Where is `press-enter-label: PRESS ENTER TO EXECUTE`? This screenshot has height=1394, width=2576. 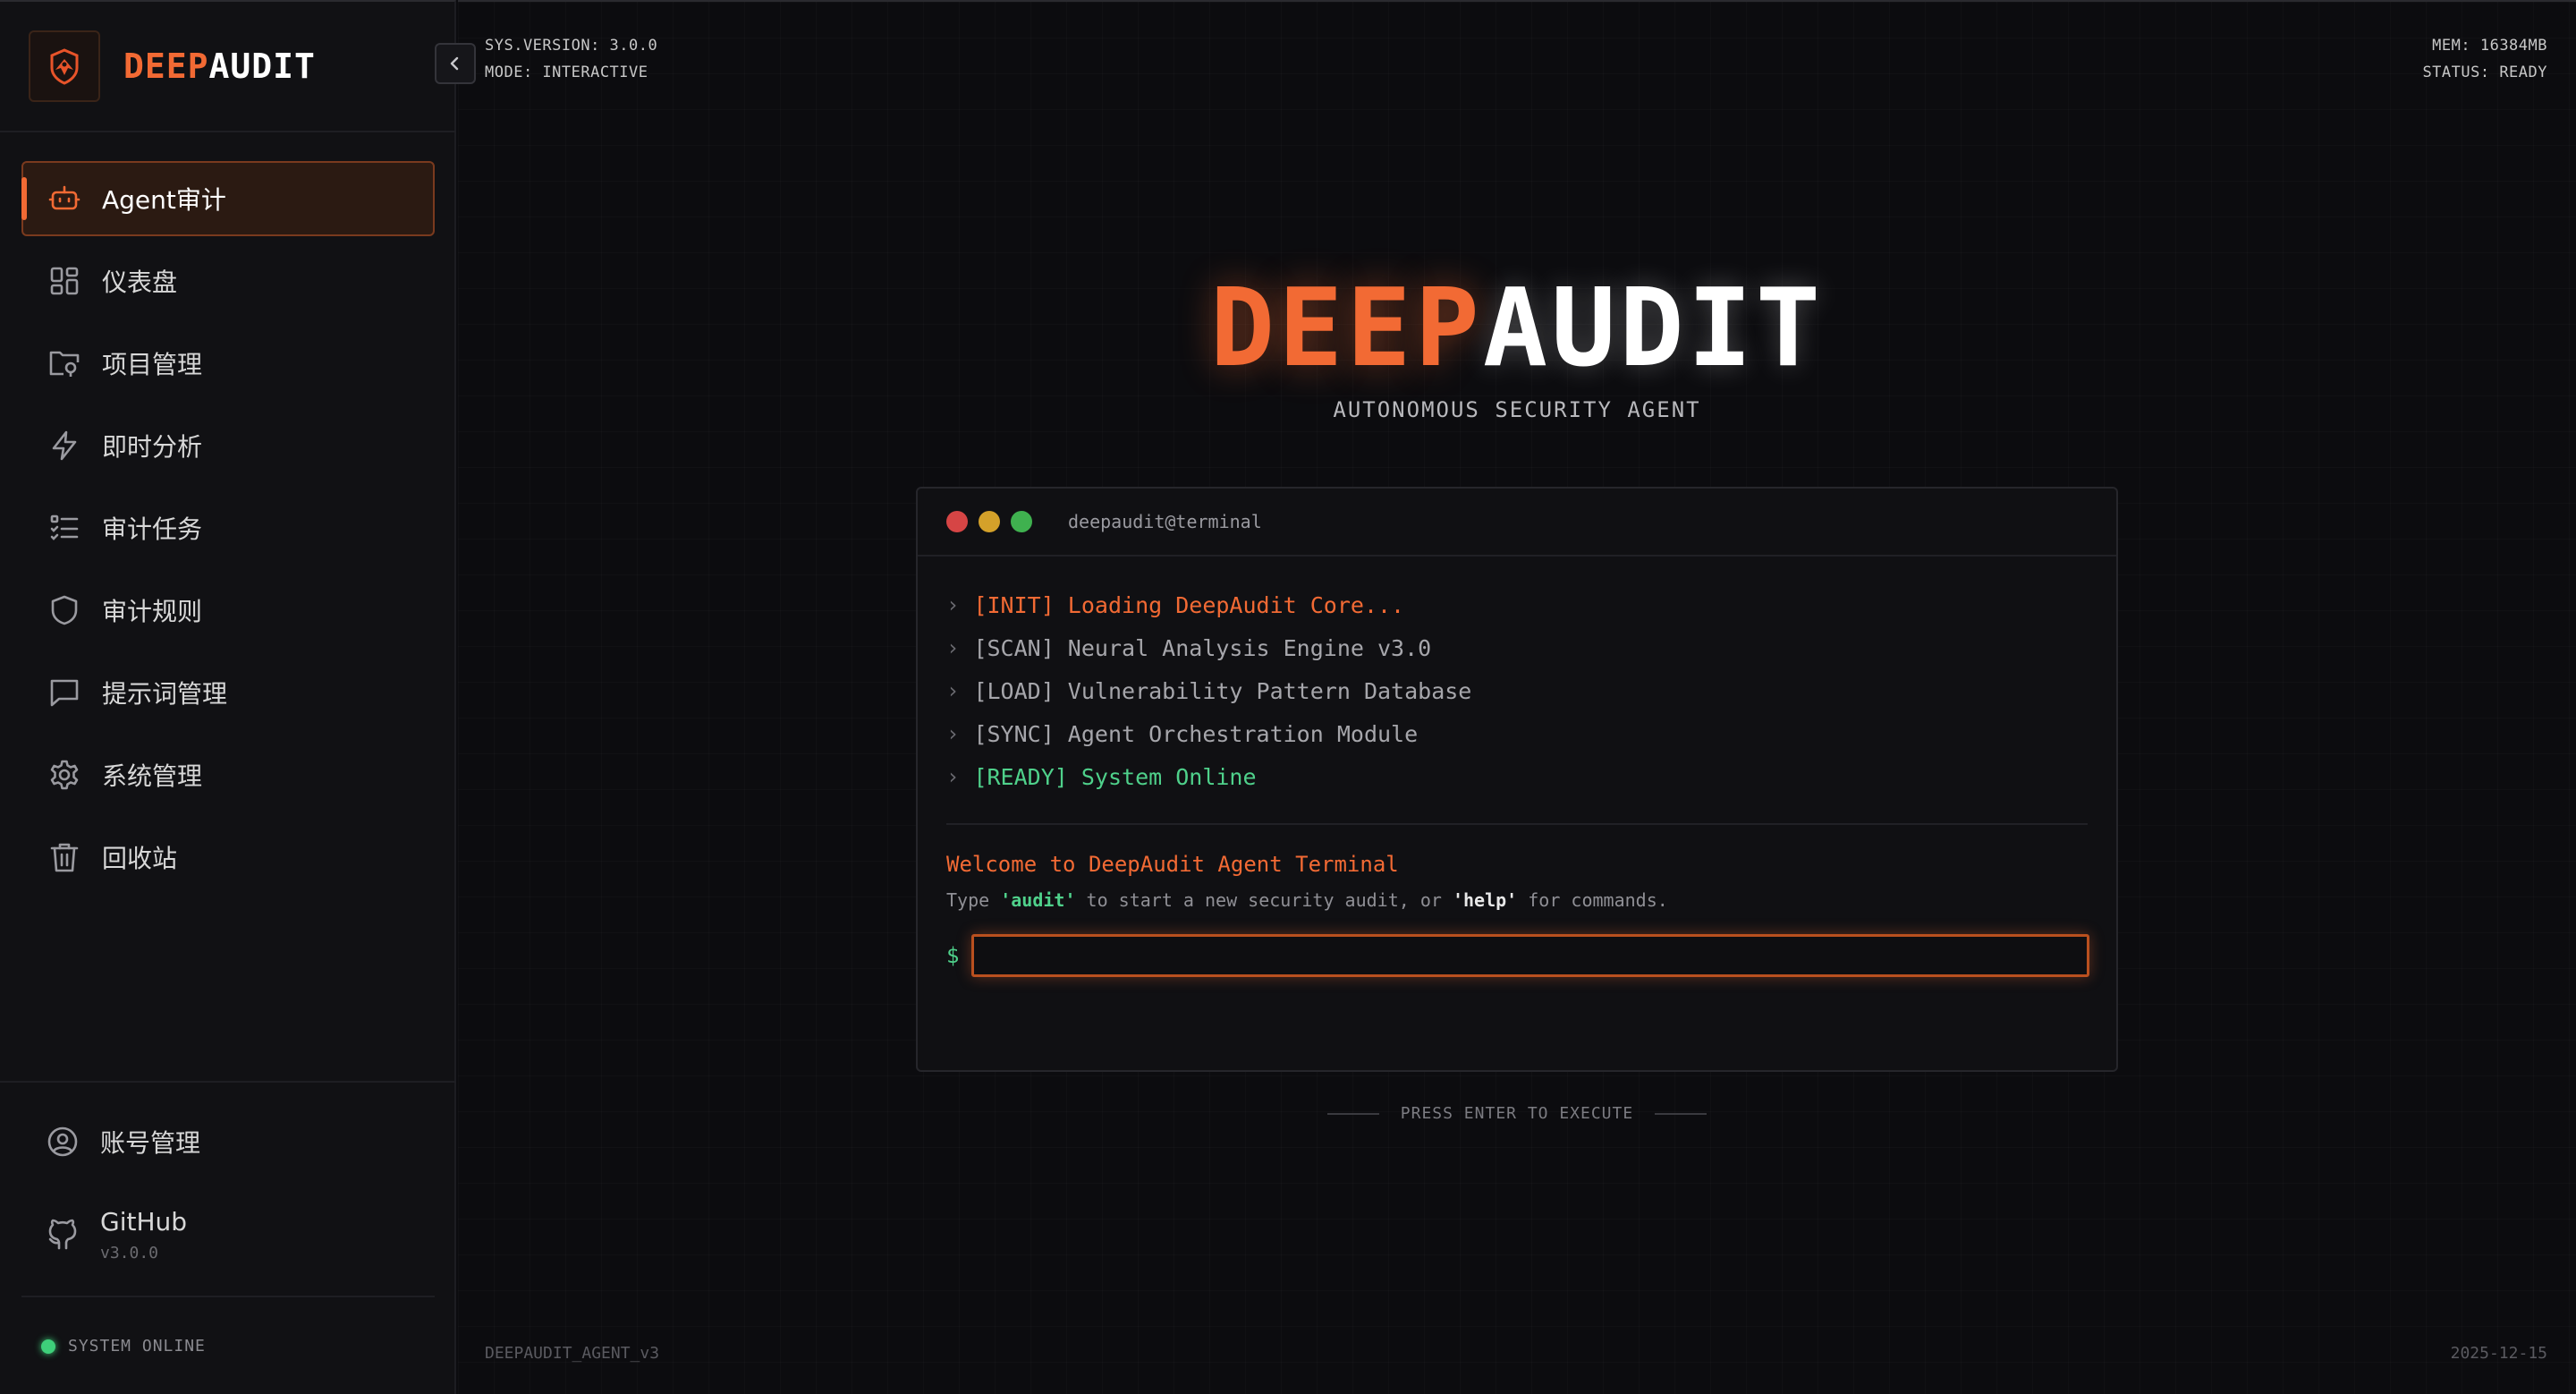
press-enter-label: PRESS ENTER TO EXECUTE is located at coordinates (1517, 1113).